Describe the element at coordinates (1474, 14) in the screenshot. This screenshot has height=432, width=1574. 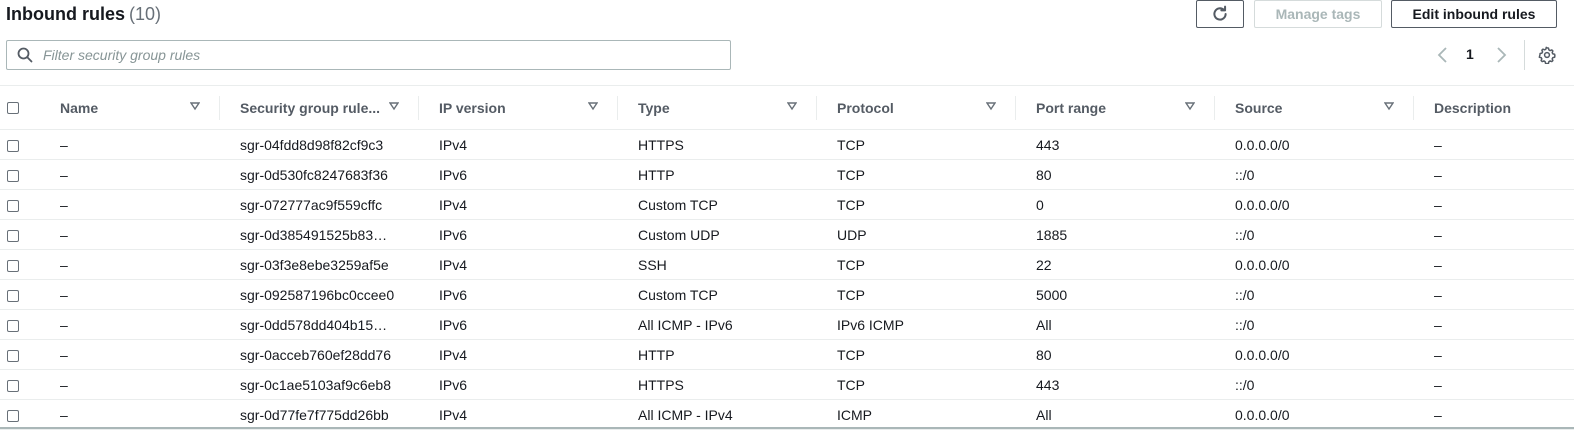
I see `edit-inbound-rules-button: Edit inbound rules` at that location.